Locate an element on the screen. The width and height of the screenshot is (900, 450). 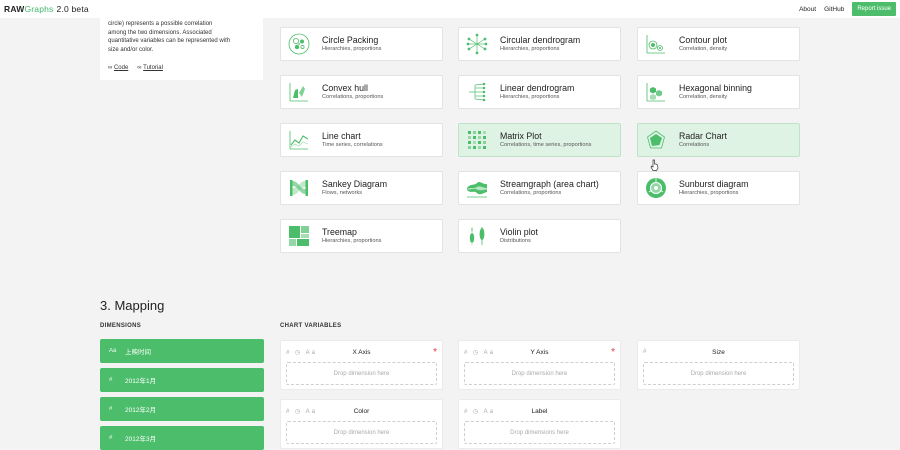
variable-y-axis: # ◷ Aa Y Axis * Drop dimension here is located at coordinates (539, 365).